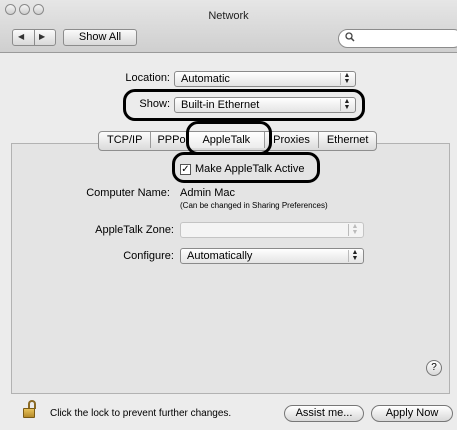 The width and height of the screenshot is (457, 430). Describe the element at coordinates (220, 256) in the screenshot. I see `configure-value: Automatically` at that location.